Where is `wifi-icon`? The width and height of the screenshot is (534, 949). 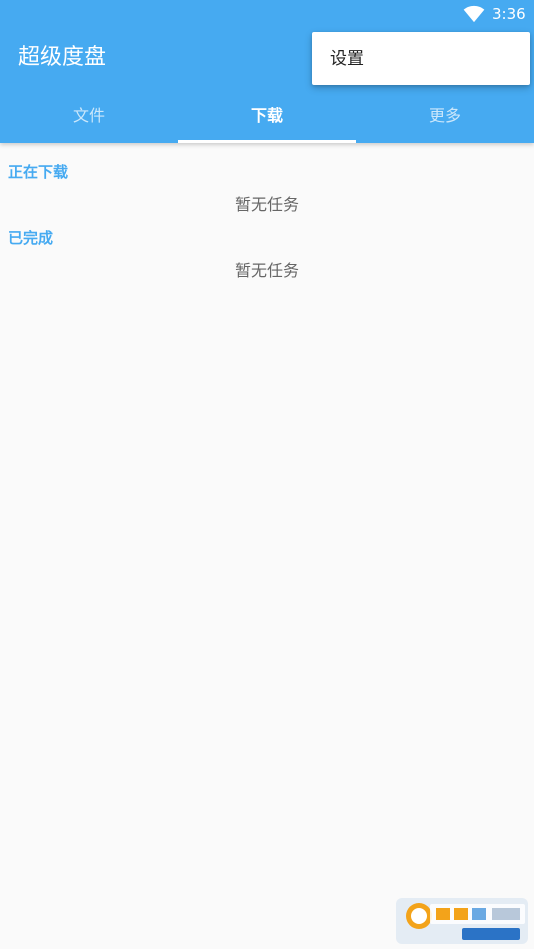
wifi-icon is located at coordinates (474, 14).